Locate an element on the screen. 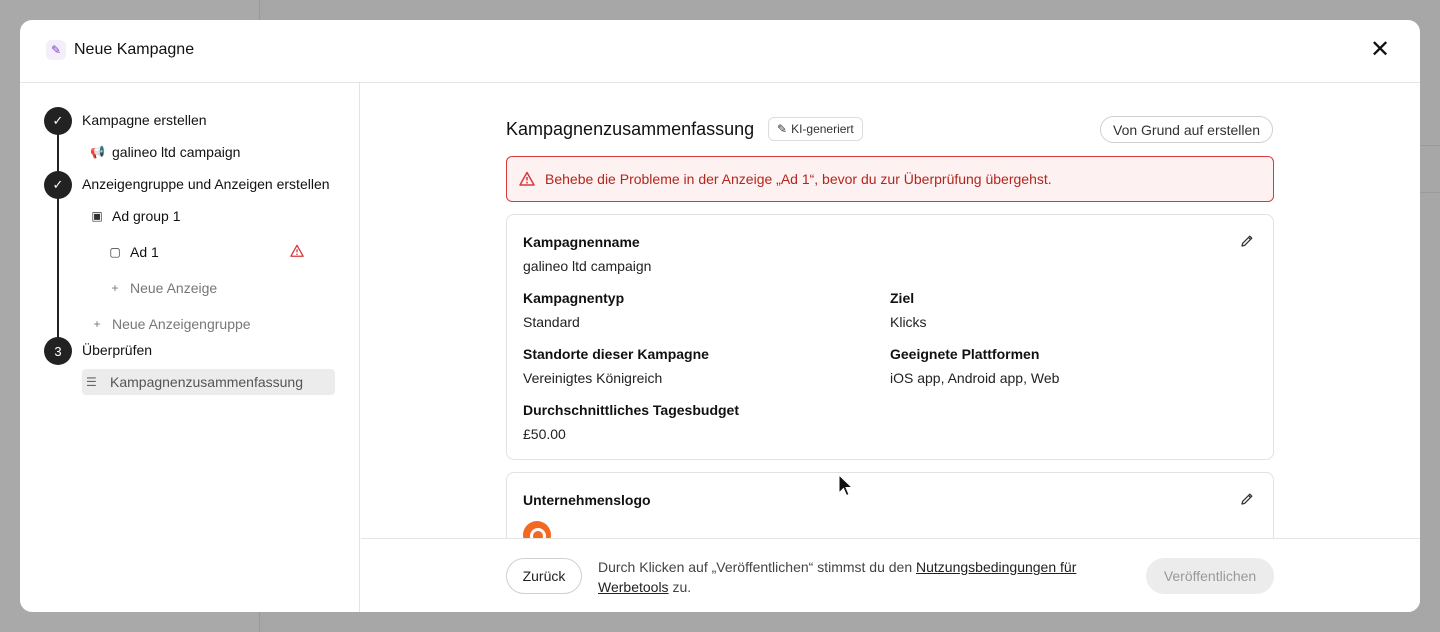  stepper-summary-item: ☰ Kampagnenzusammenfassung is located at coordinates (208, 382).